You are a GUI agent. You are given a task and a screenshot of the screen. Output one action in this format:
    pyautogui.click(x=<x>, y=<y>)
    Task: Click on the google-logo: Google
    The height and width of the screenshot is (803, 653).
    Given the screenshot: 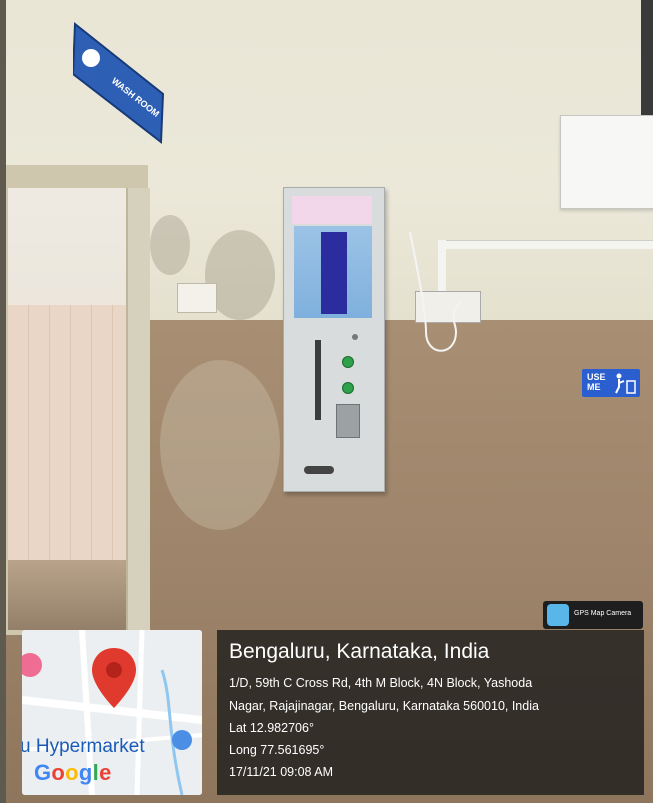 What is the action you would take?
    pyautogui.click(x=73, y=772)
    